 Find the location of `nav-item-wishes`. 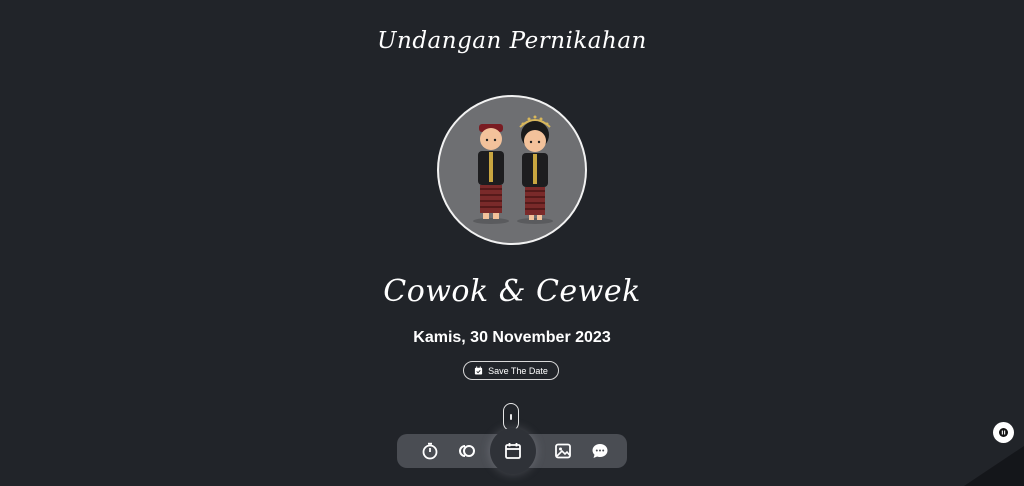

nav-item-wishes is located at coordinates (600, 451).